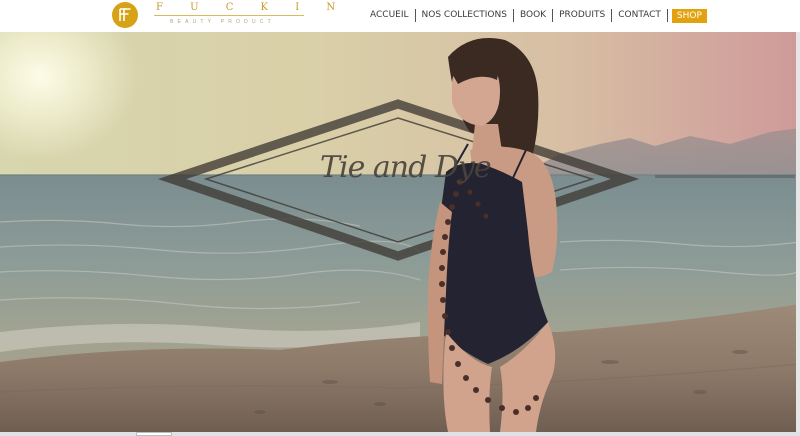 The image size is (800, 436). What do you see at coordinates (639, 15) in the screenshot?
I see `nav-contact: CONTACT` at bounding box center [639, 15].